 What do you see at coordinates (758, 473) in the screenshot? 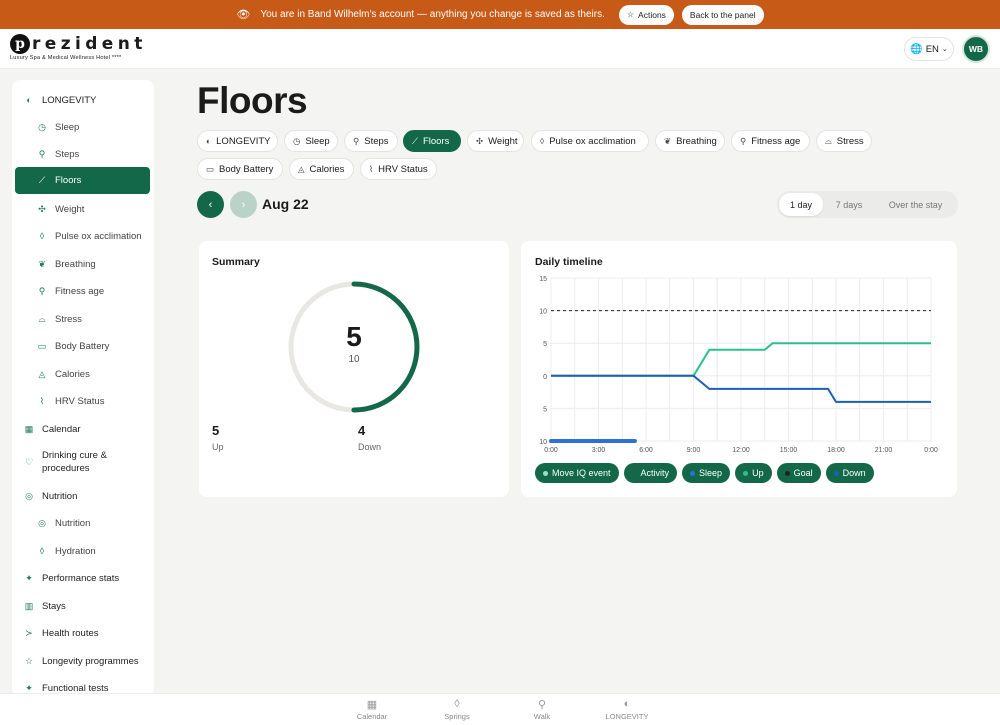
I see `legend-label: Up` at bounding box center [758, 473].